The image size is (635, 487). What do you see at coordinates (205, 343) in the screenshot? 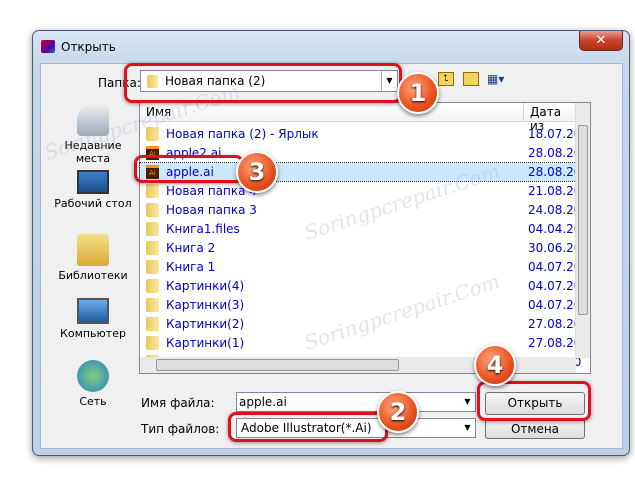
I see `file-name: Картинки(1)` at bounding box center [205, 343].